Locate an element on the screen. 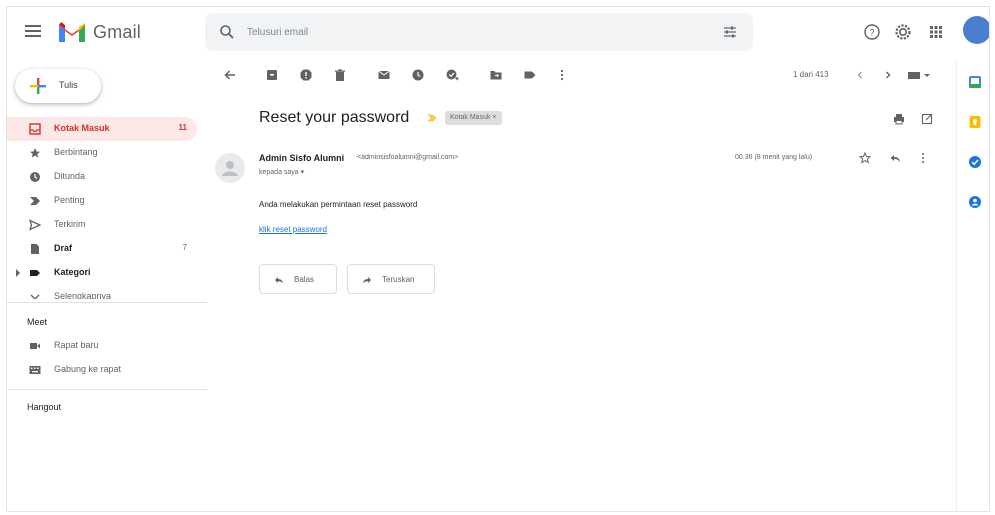  open-new-window-icon is located at coordinates (927, 119).